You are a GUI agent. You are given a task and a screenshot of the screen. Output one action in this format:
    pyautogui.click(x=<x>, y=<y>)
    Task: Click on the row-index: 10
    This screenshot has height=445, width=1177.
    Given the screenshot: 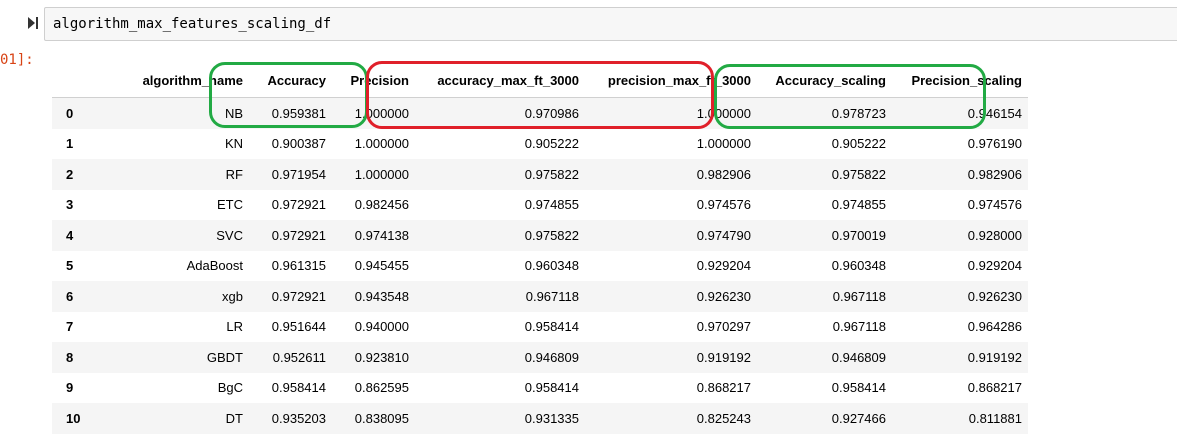 What is the action you would take?
    pyautogui.click(x=73, y=418)
    